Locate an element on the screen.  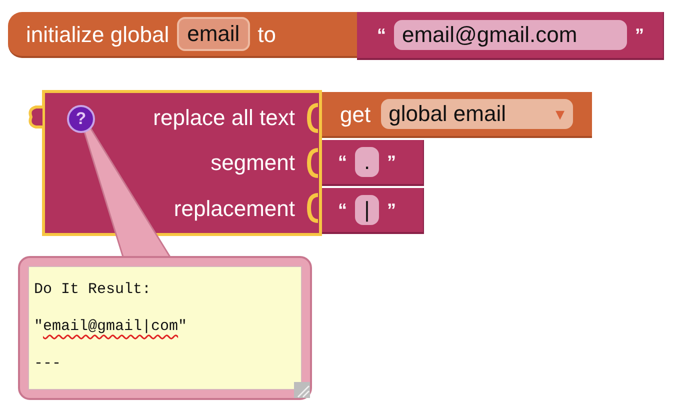
socket-label: segment is located at coordinates (252, 163).